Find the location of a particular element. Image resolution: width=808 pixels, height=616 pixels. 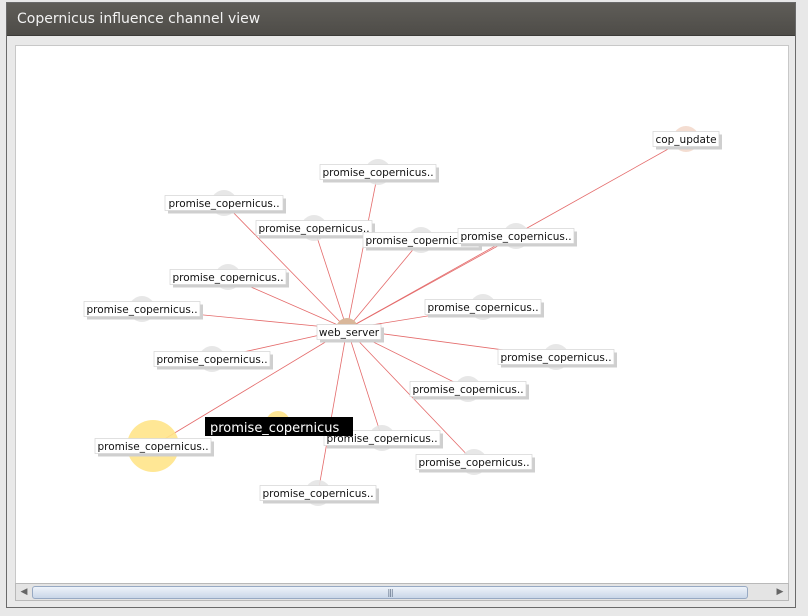

node-label-text: web_server is located at coordinates (349, 333).